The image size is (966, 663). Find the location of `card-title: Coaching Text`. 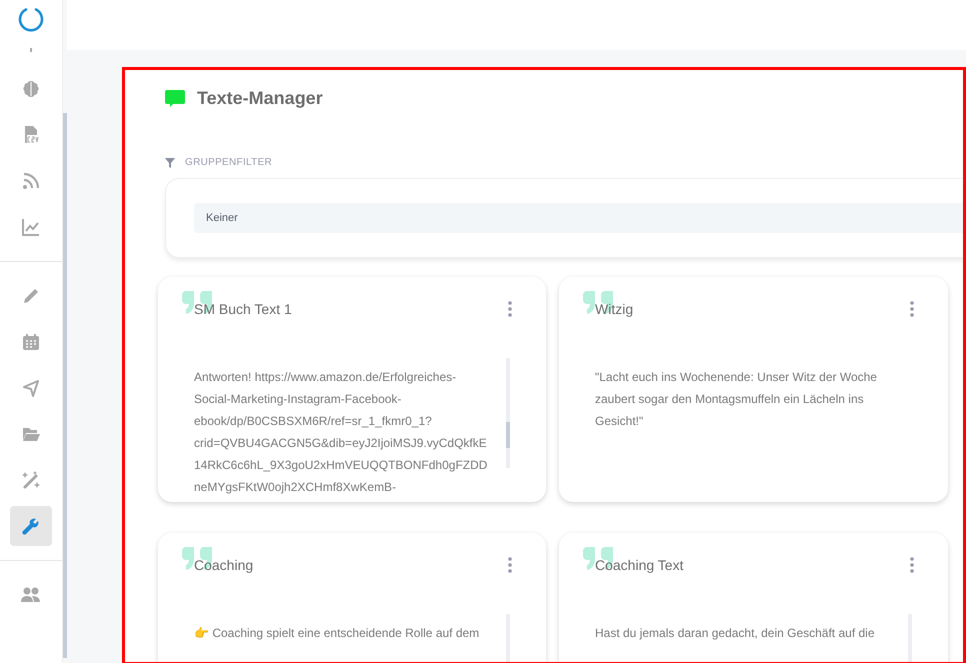

card-title: Coaching Text is located at coordinates (639, 565).